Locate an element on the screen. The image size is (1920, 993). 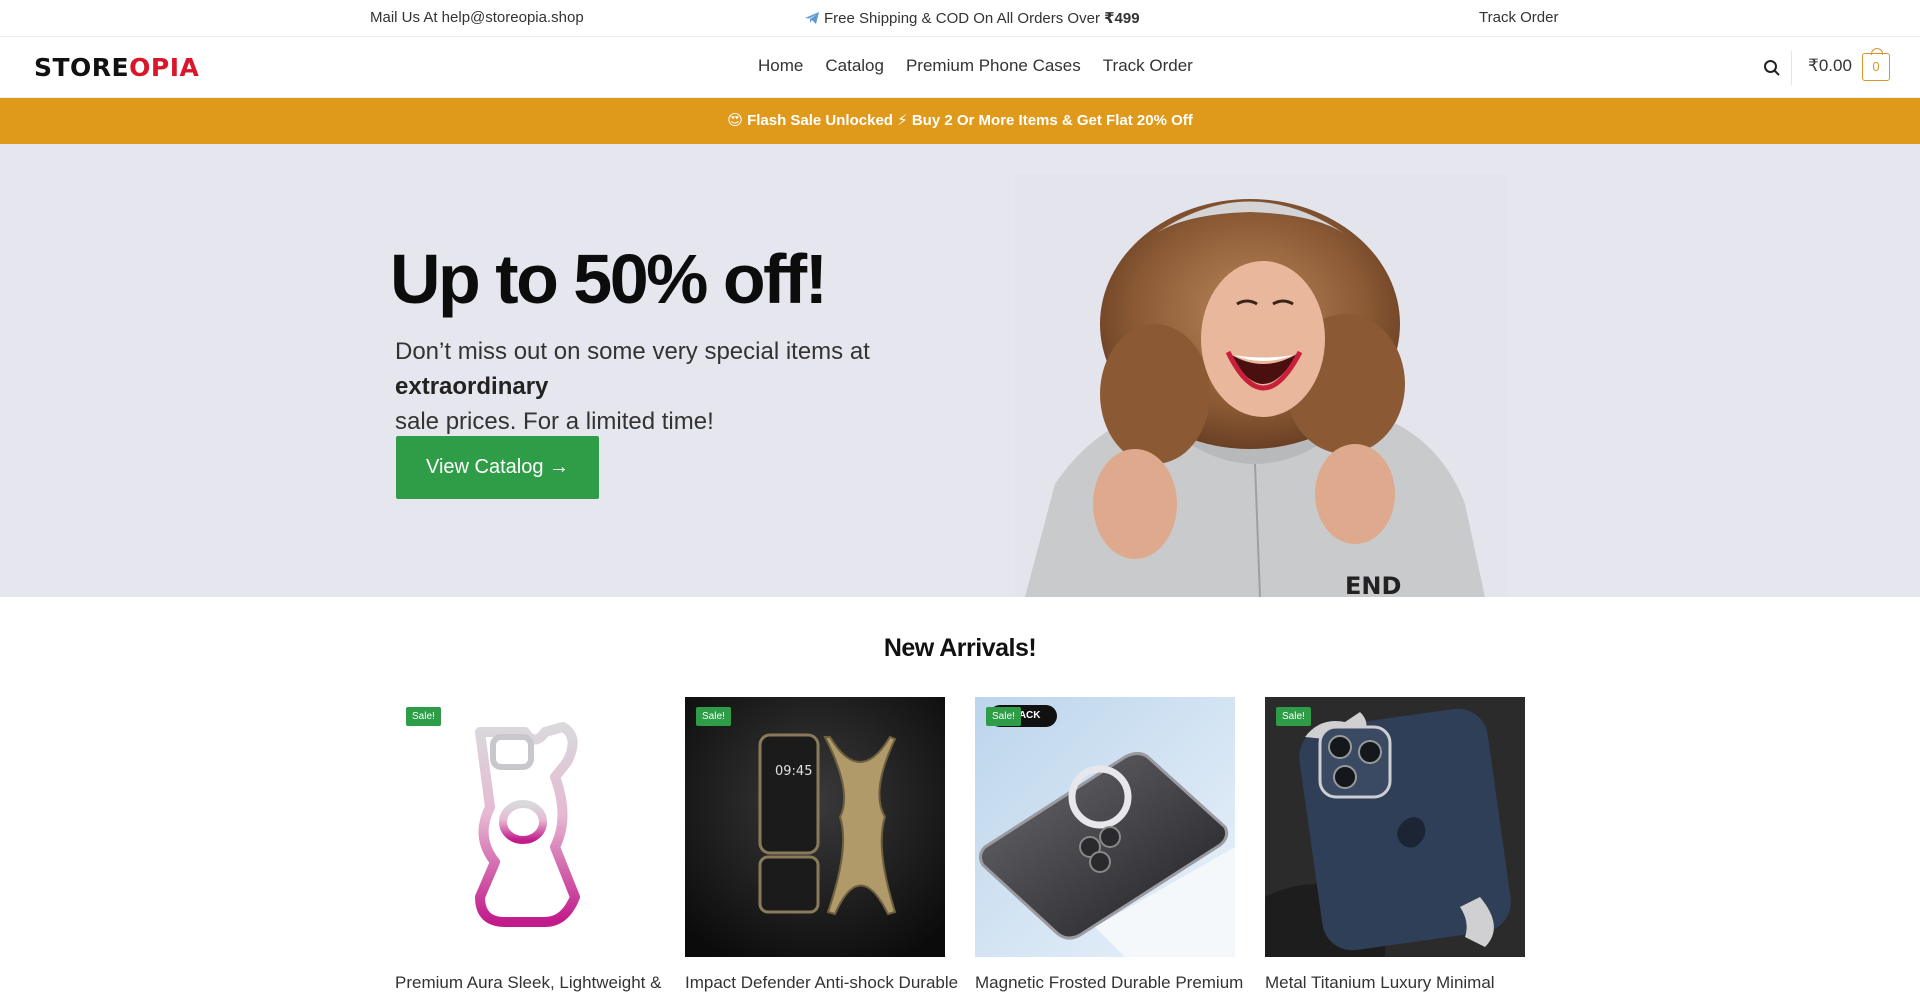
flash-text-1: Flash Sale Unlocked is located at coordinates (820, 120).